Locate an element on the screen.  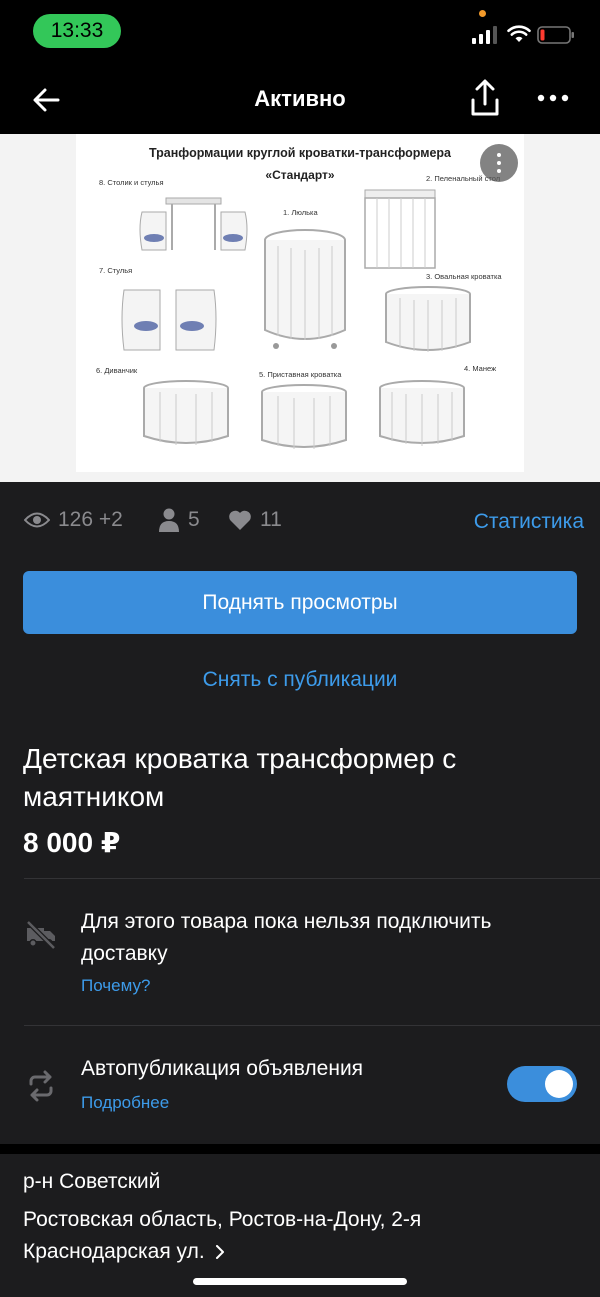
boost-views-button: Поднять просмотры is located at coordinates (300, 602).